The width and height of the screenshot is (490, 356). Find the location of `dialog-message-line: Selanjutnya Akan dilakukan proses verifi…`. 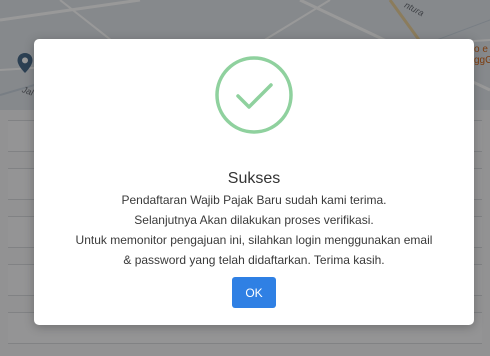

dialog-message-line: Selanjutnya Akan dilakukan proses verifi… is located at coordinates (254, 220).